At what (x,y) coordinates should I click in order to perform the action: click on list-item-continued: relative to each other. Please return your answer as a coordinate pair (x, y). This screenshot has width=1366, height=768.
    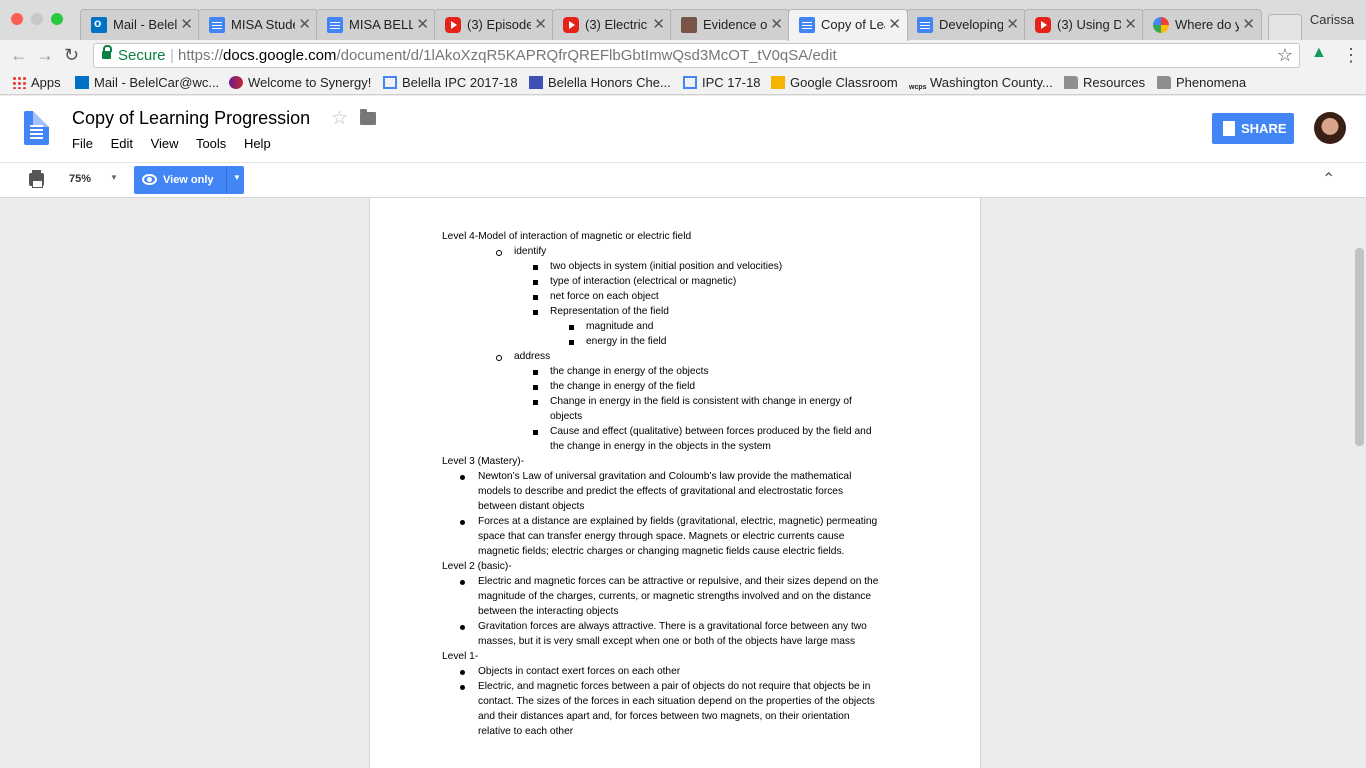
    Looking at the image, I should click on (526, 731).